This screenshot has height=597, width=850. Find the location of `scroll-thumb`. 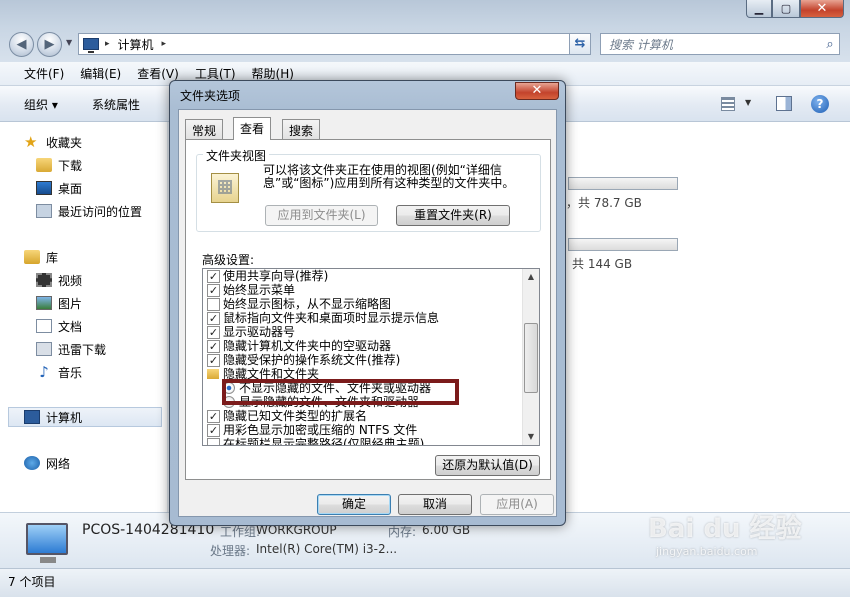

scroll-thumb is located at coordinates (531, 358).